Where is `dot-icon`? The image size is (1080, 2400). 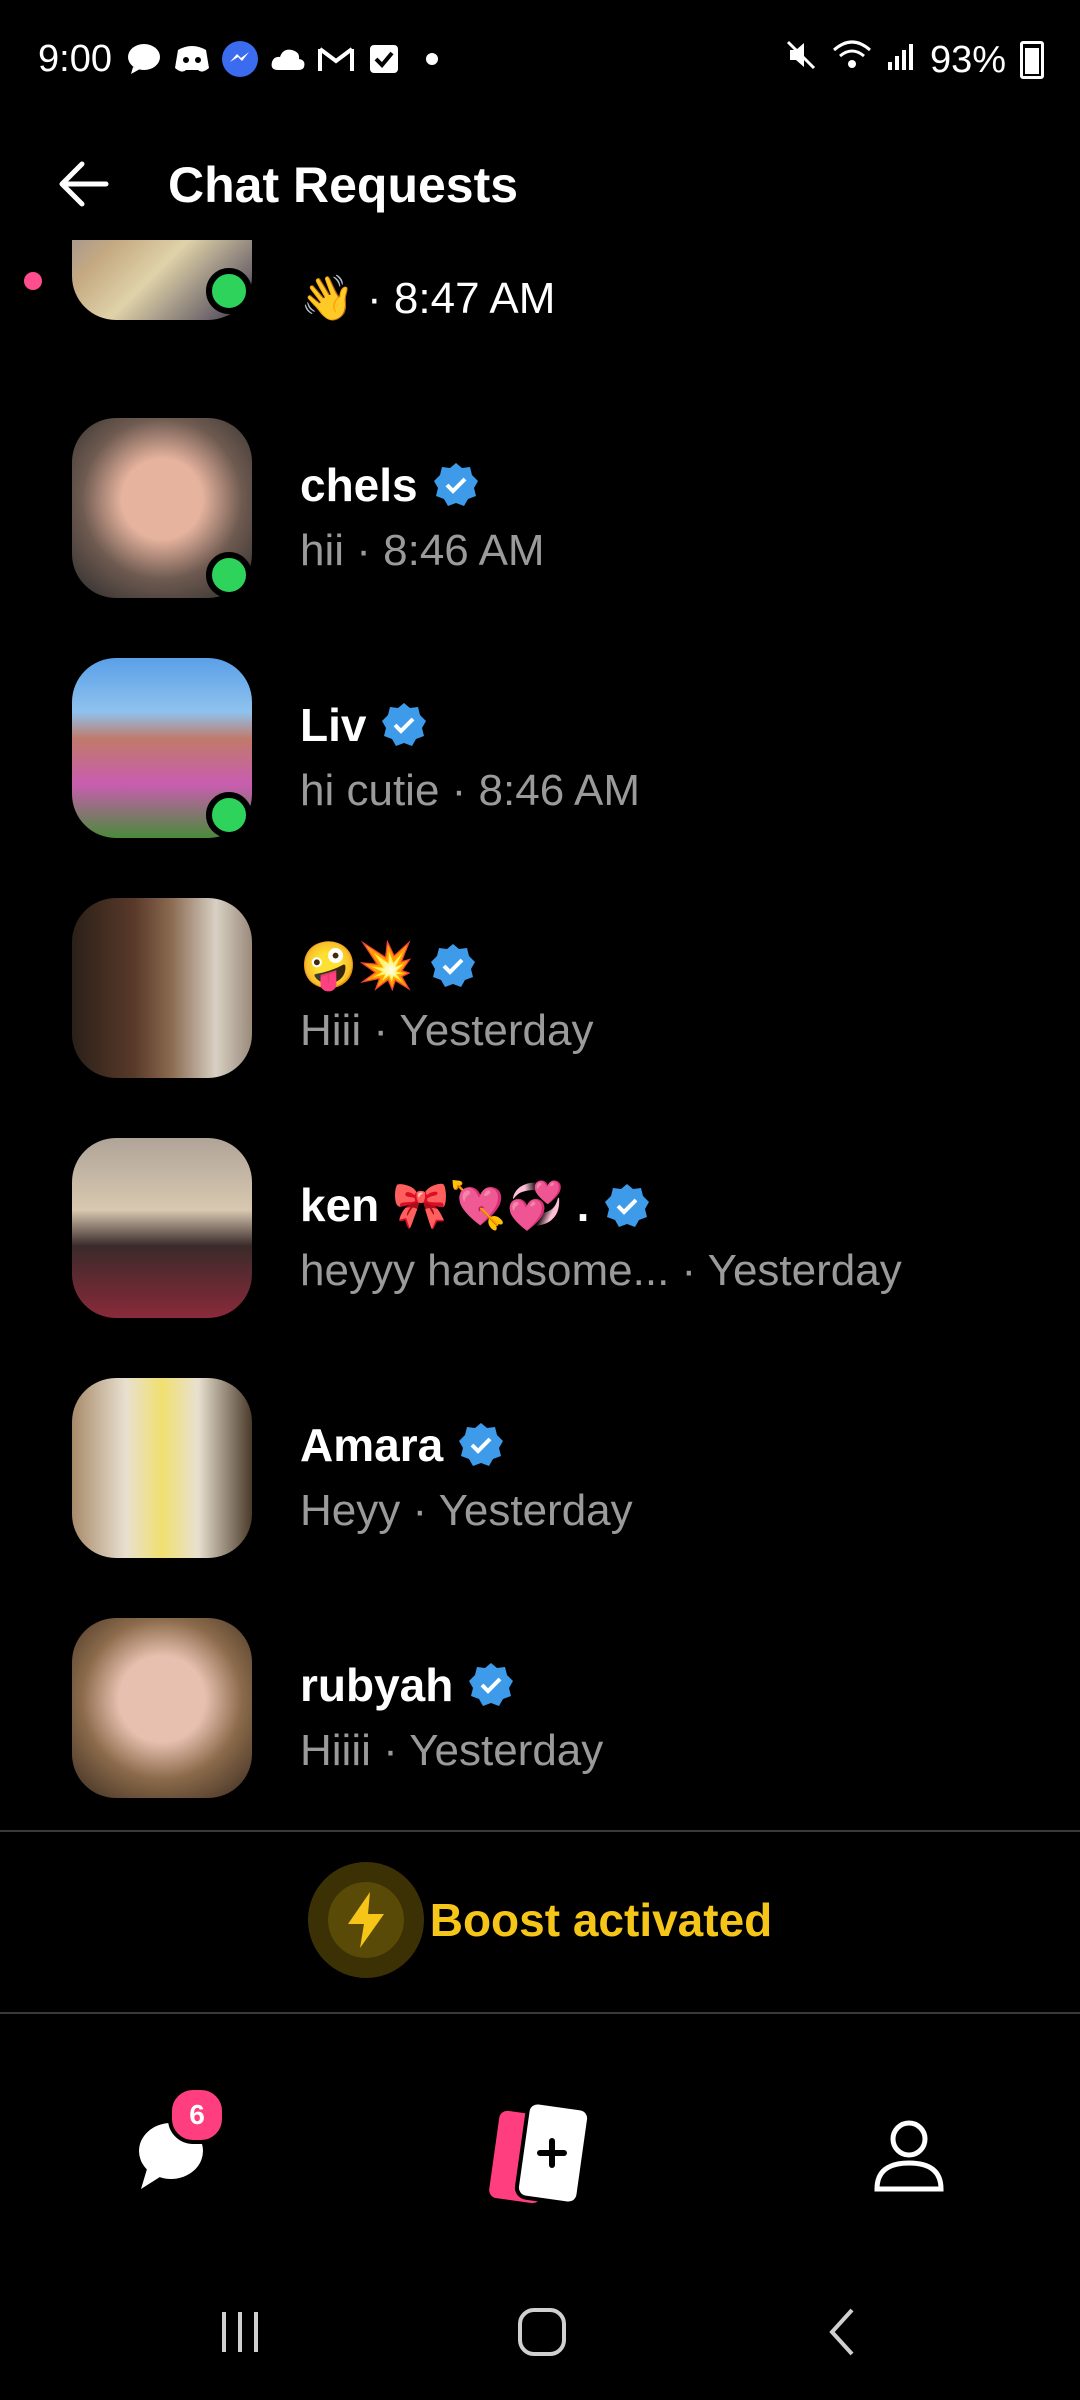
dot-icon is located at coordinates (432, 59).